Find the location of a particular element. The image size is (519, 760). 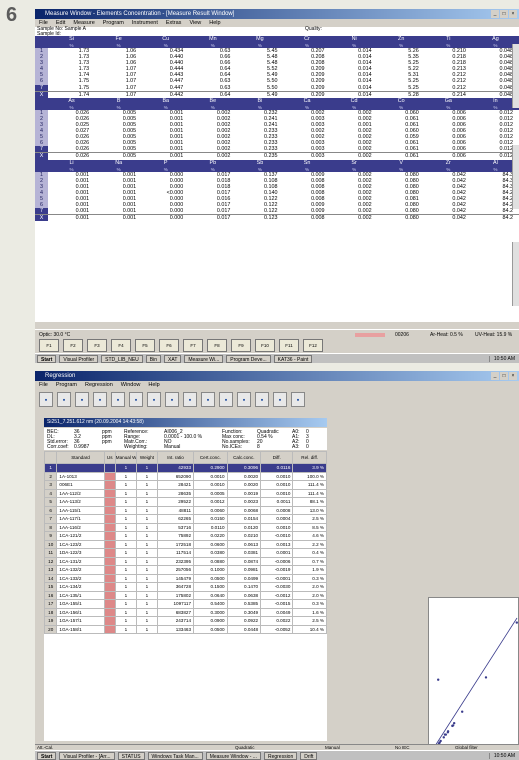

column-header: Rel. diff. is located at coordinates (309, 457).